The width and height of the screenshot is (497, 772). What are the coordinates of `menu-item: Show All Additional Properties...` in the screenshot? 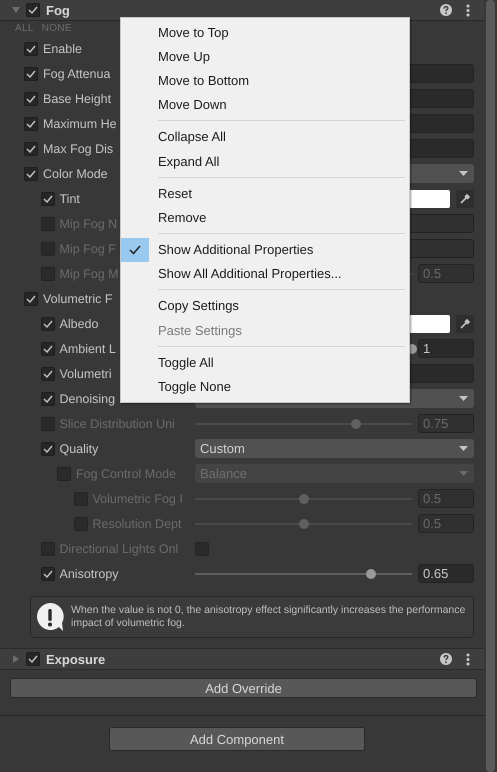 It's located at (265, 274).